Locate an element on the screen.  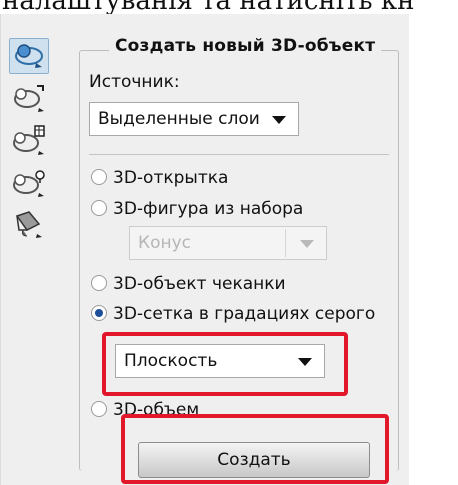
3d-material-tool-icon is located at coordinates (28, 224).